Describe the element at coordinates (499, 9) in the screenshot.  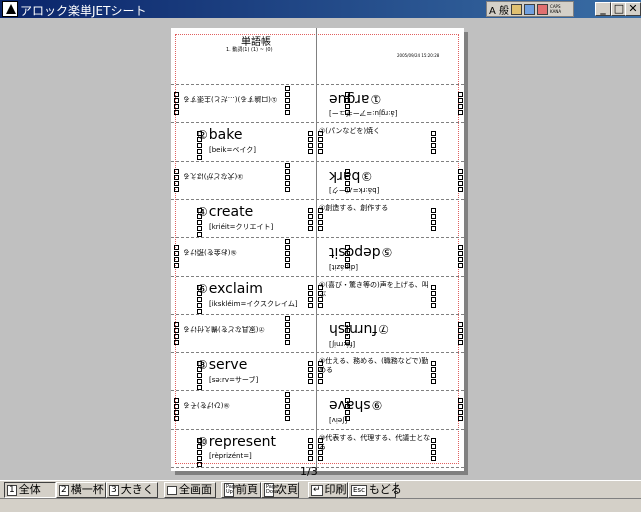
I see `ime-mode-label: A 般` at that location.